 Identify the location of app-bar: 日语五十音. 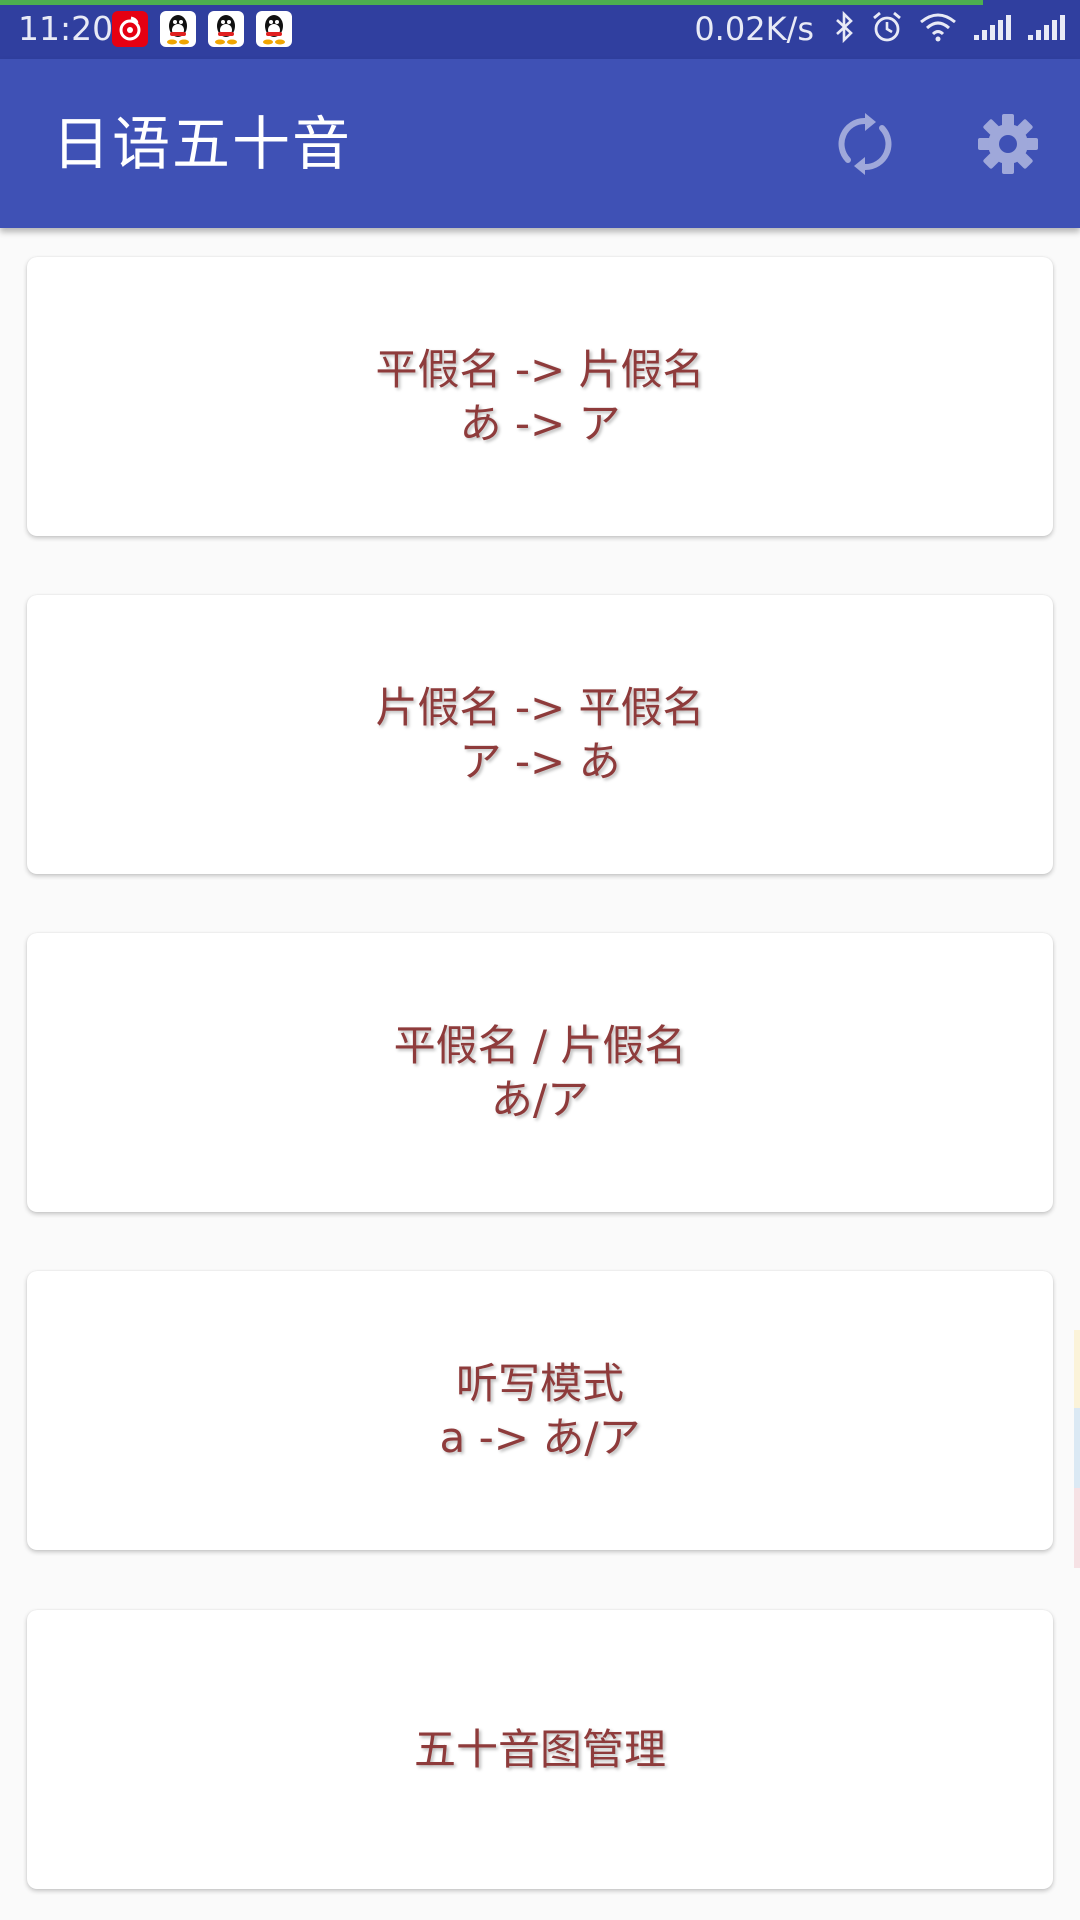
(540, 143).